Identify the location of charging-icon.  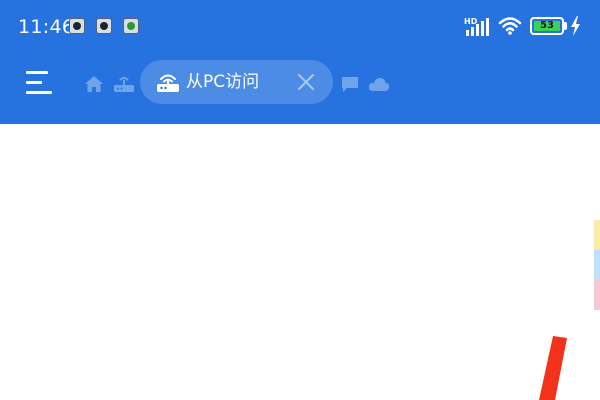
(575, 26).